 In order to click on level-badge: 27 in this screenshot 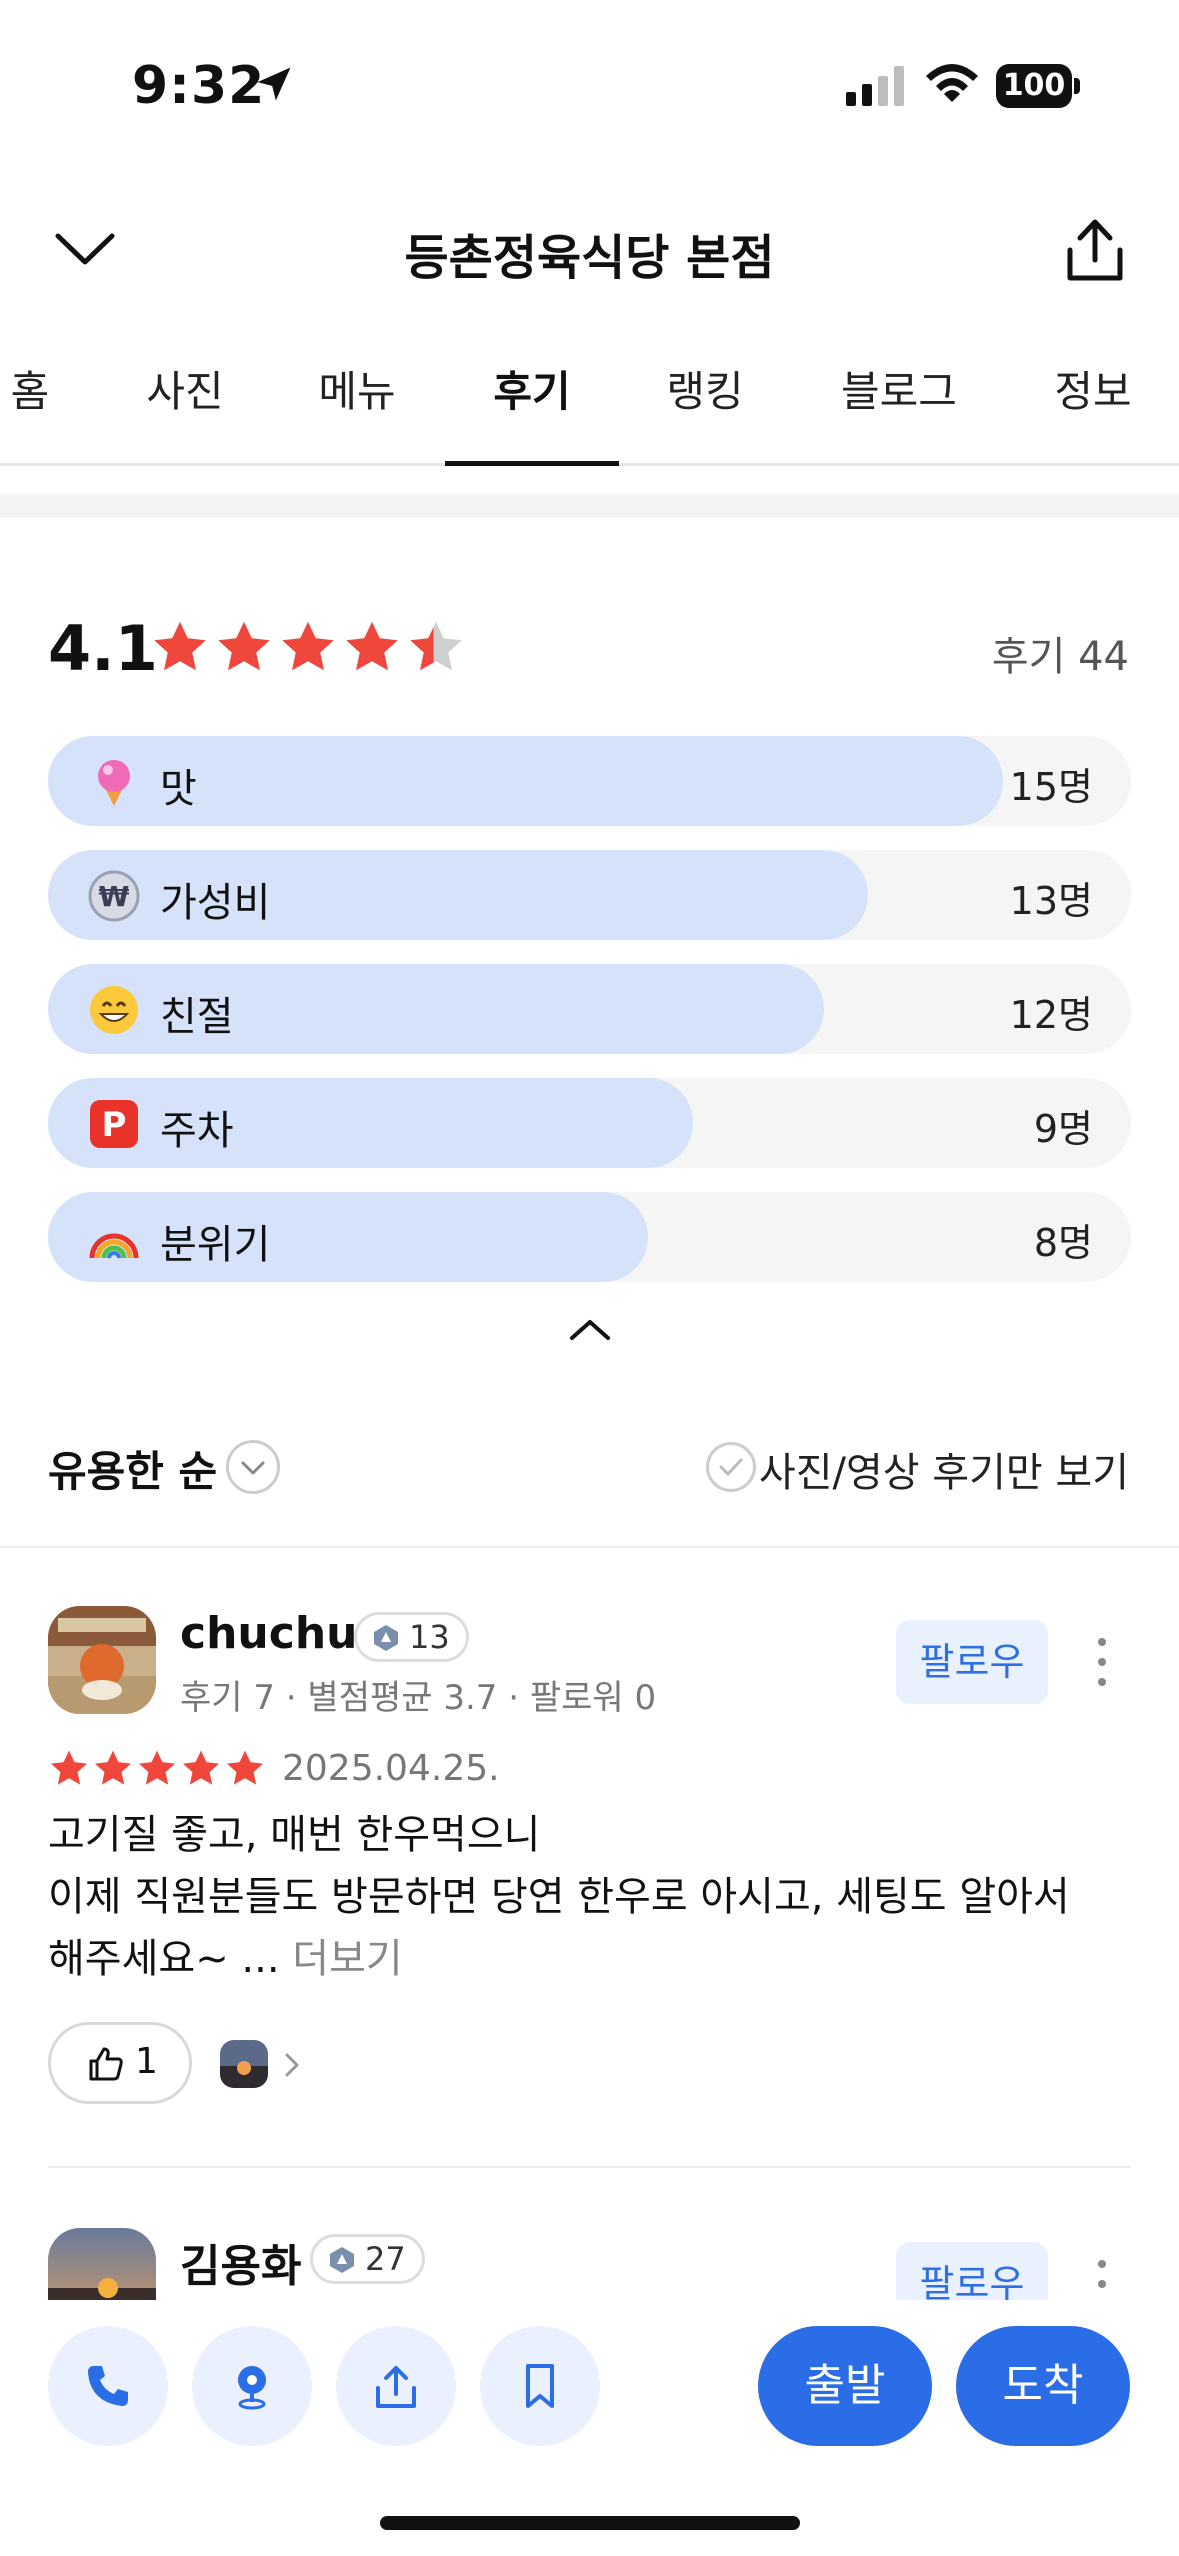, I will do `click(367, 2259)`.